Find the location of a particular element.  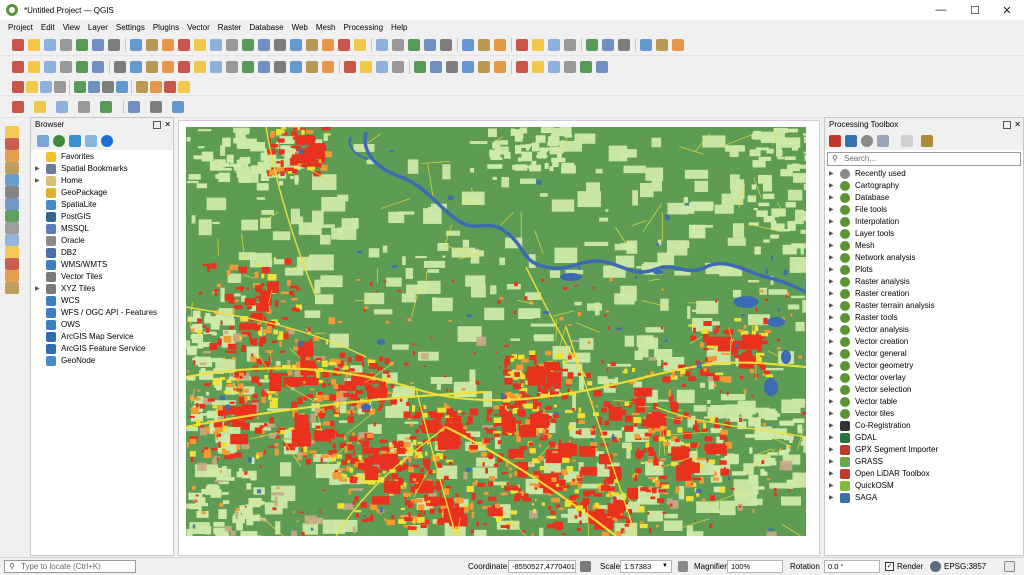

info-icon is located at coordinates (107, 141).